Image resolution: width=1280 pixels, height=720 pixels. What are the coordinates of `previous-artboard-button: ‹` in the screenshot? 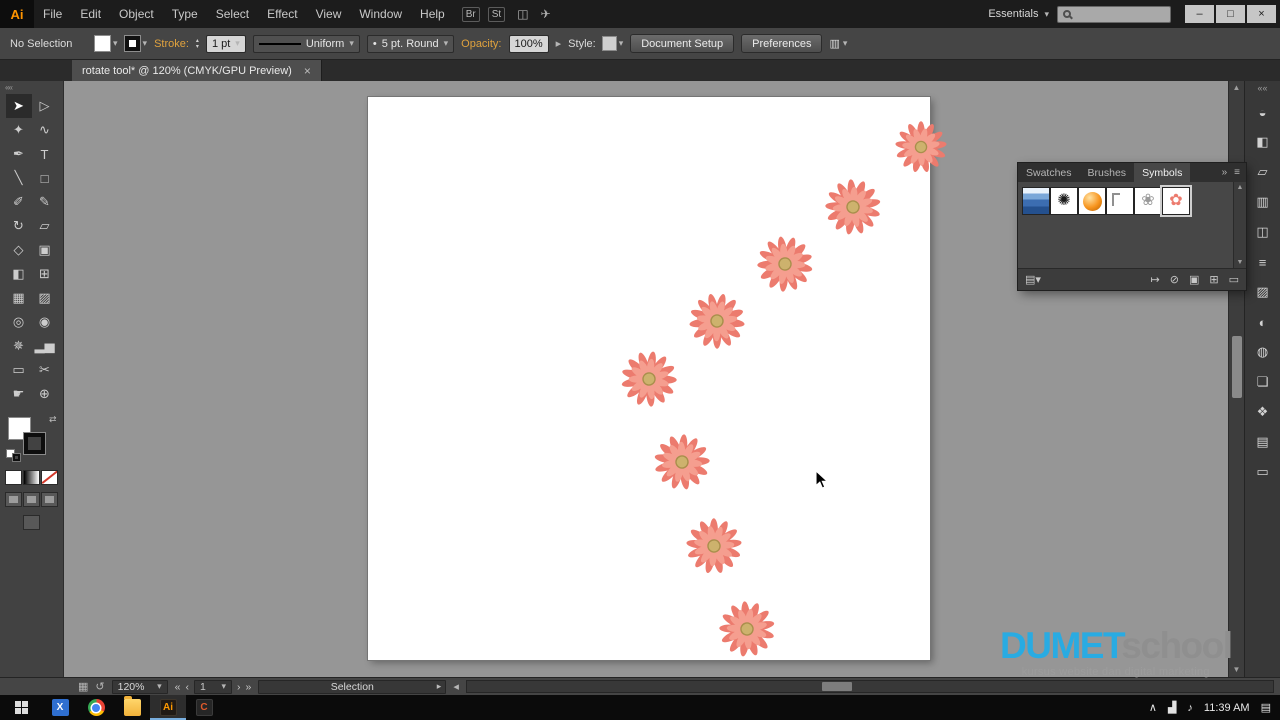 It's located at (187, 687).